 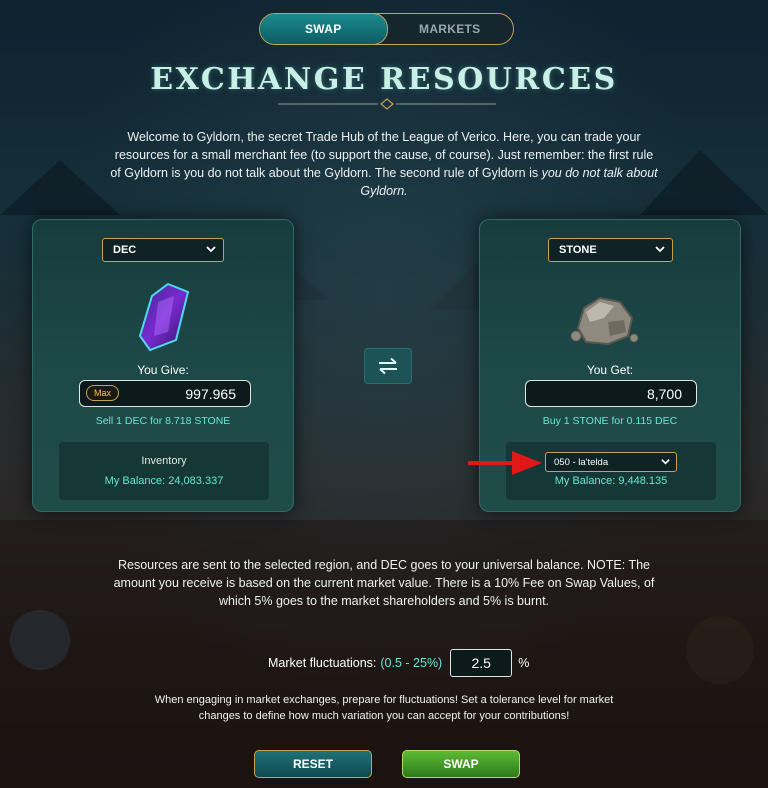 I want to click on sell-rate-text: Sell 1 DEC for 8.718 STONE, so click(x=163, y=421).